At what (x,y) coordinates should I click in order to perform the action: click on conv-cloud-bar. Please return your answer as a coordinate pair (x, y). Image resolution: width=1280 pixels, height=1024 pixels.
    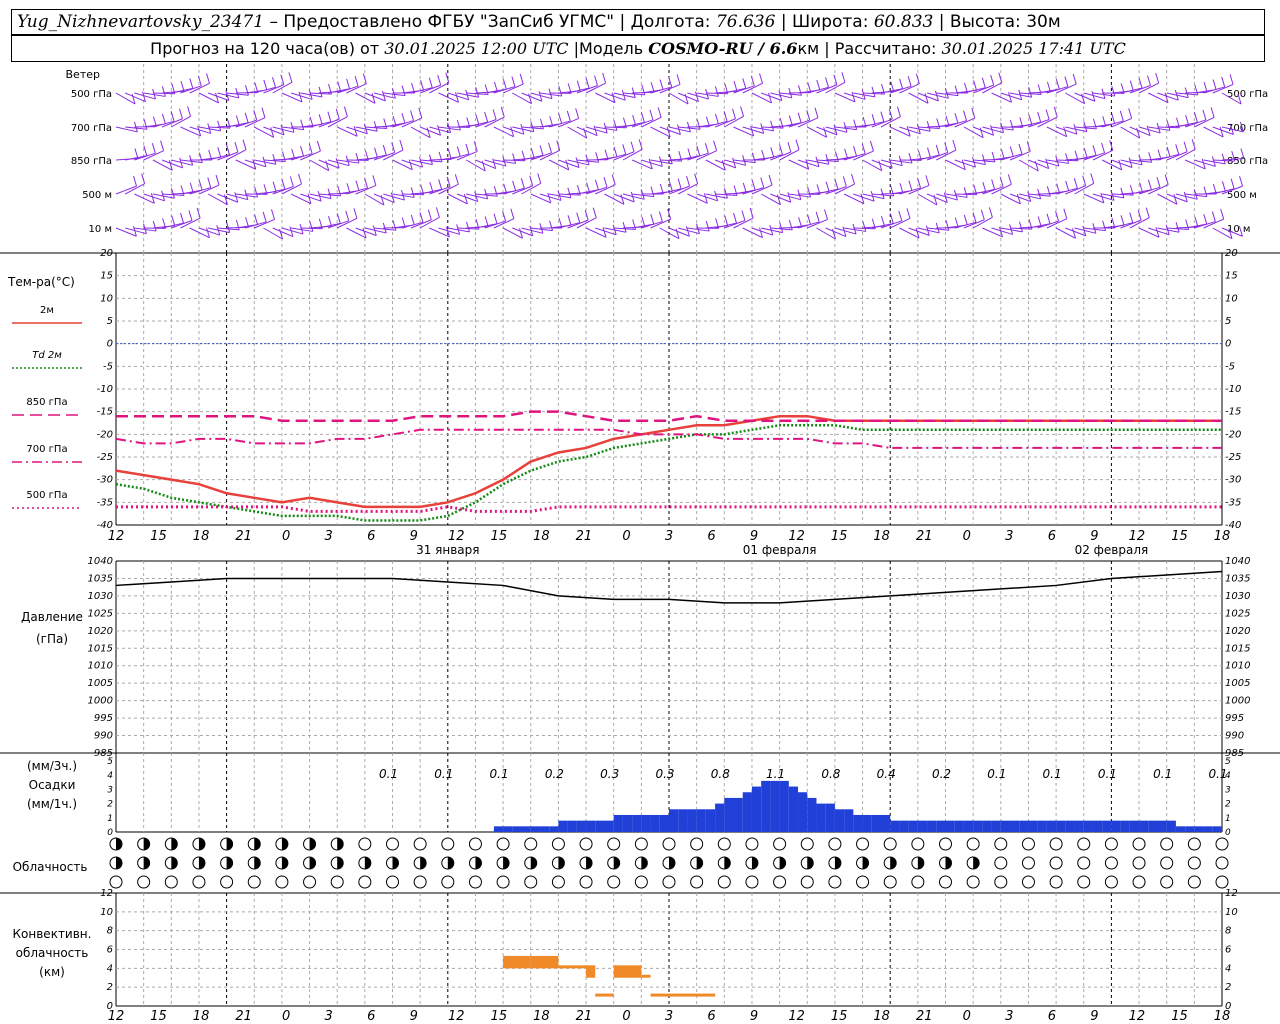
    Looking at the image, I should click on (517, 962).